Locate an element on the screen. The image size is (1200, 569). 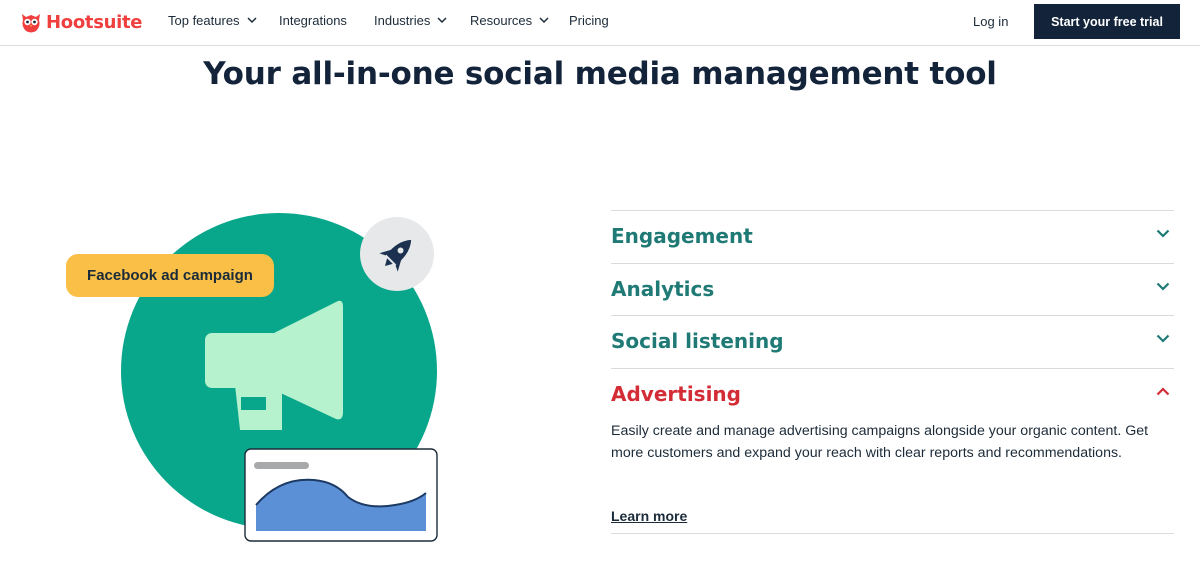
accordion-item-advertising: Advertising is located at coordinates (892, 394).